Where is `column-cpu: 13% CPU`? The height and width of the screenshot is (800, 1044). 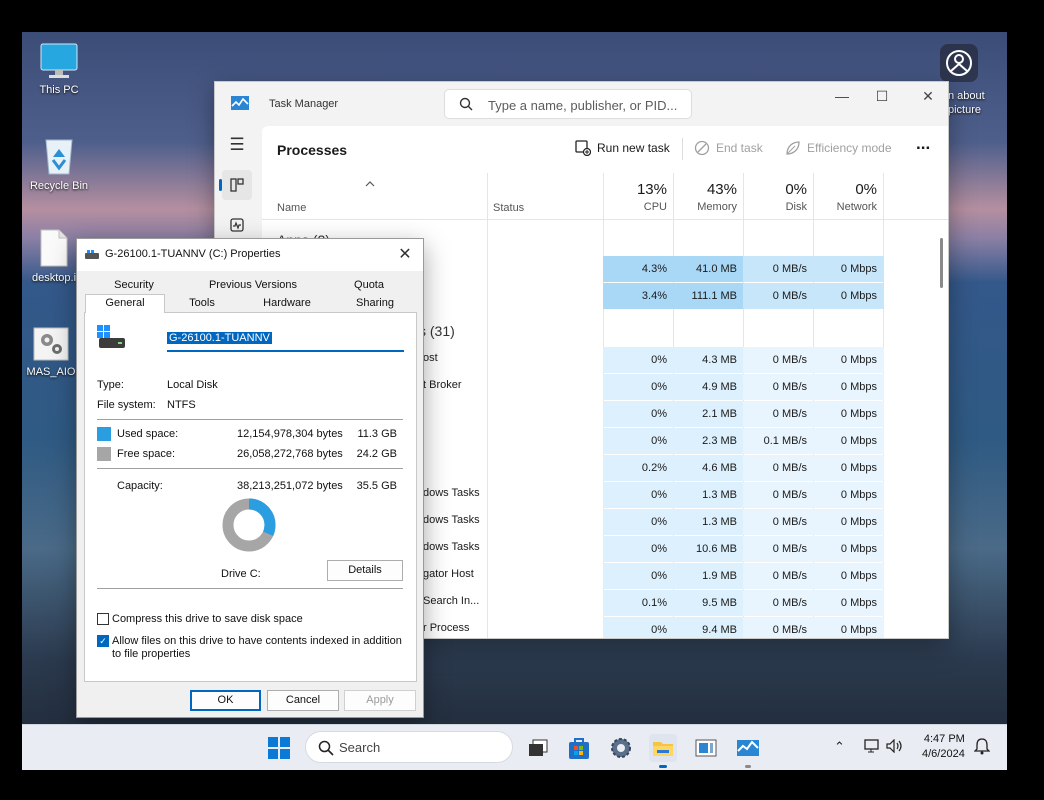 column-cpu: 13% CPU is located at coordinates (635, 197).